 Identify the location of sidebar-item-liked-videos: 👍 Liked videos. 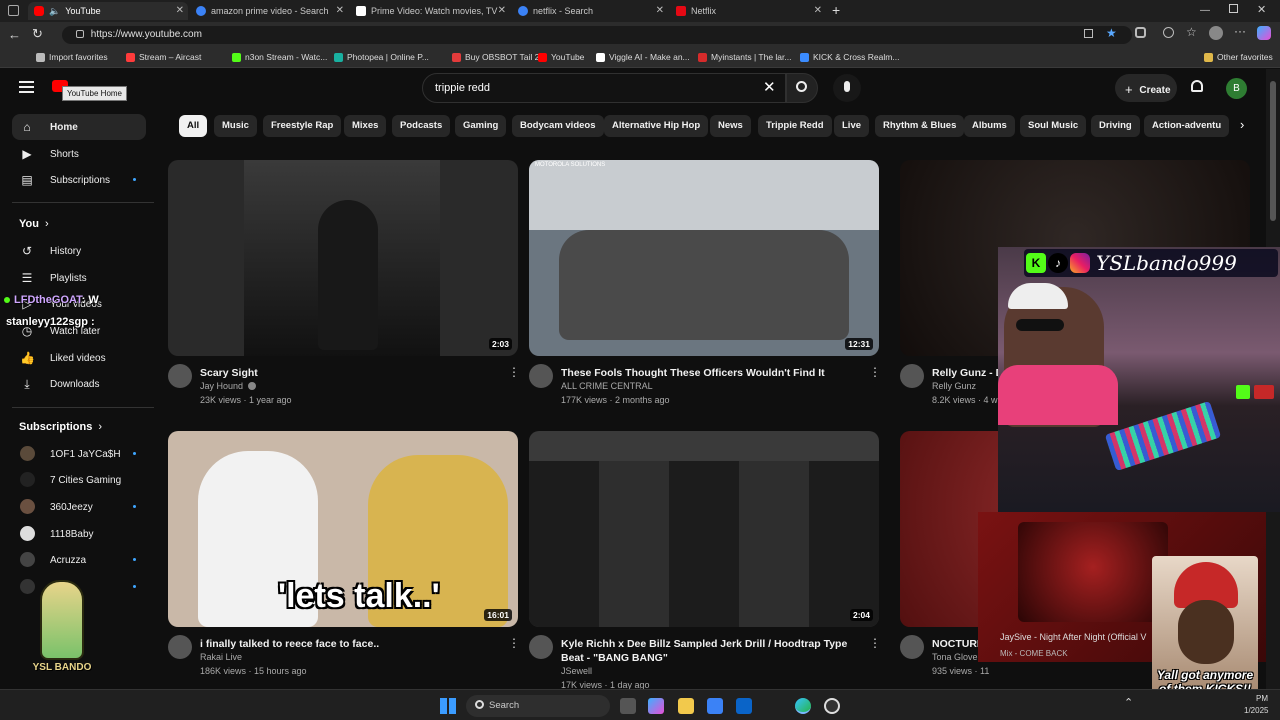
(79, 358).